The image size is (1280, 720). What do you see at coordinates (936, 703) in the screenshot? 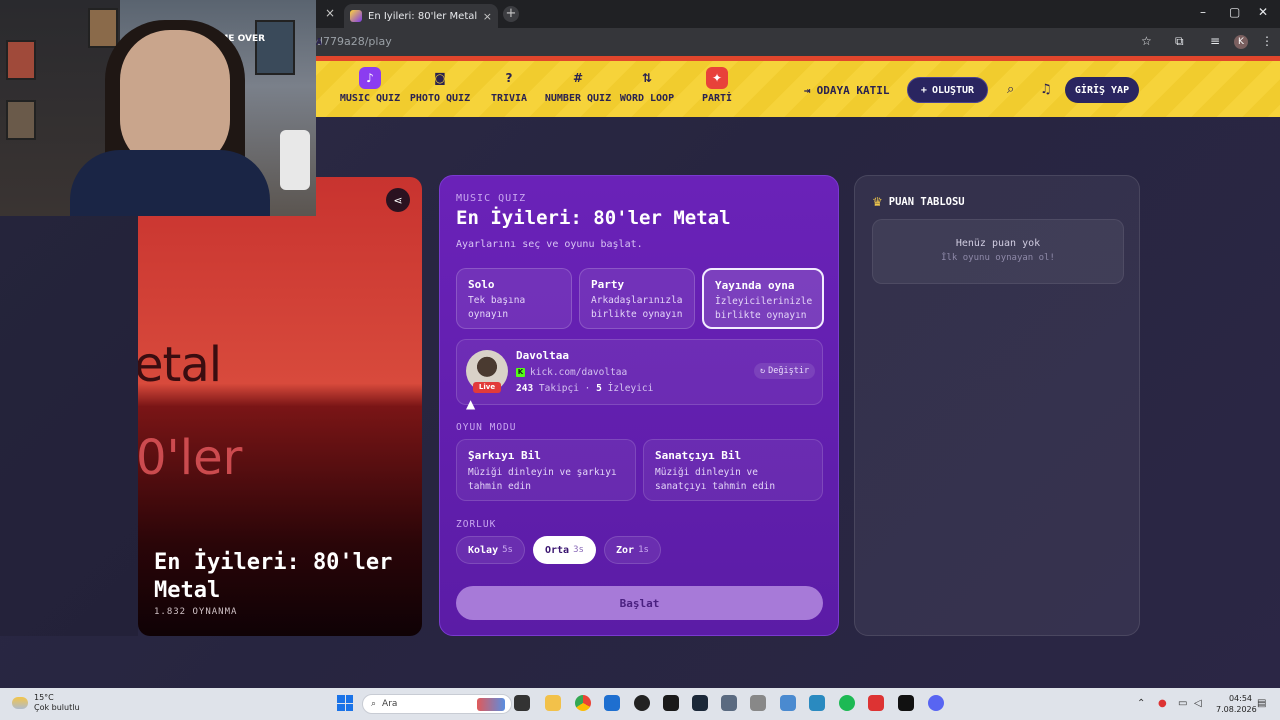
I see `discord-icon` at bounding box center [936, 703].